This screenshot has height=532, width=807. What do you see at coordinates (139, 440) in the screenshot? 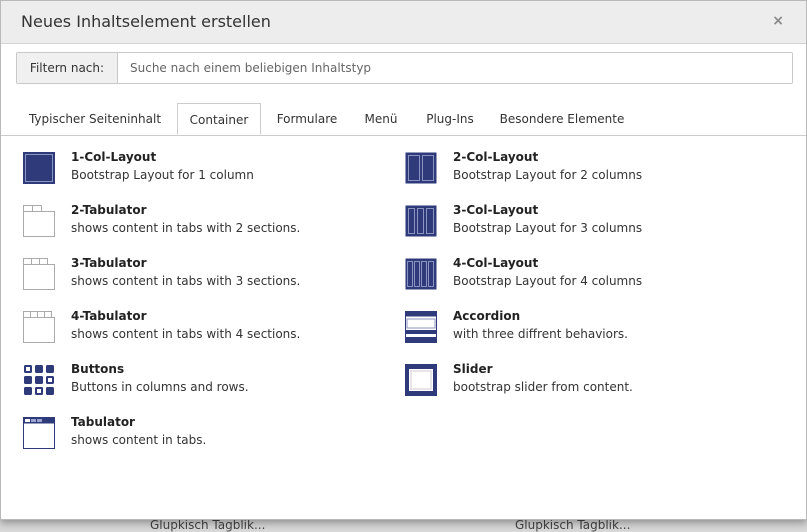
I see `element-description: shows content in tabs.` at bounding box center [139, 440].